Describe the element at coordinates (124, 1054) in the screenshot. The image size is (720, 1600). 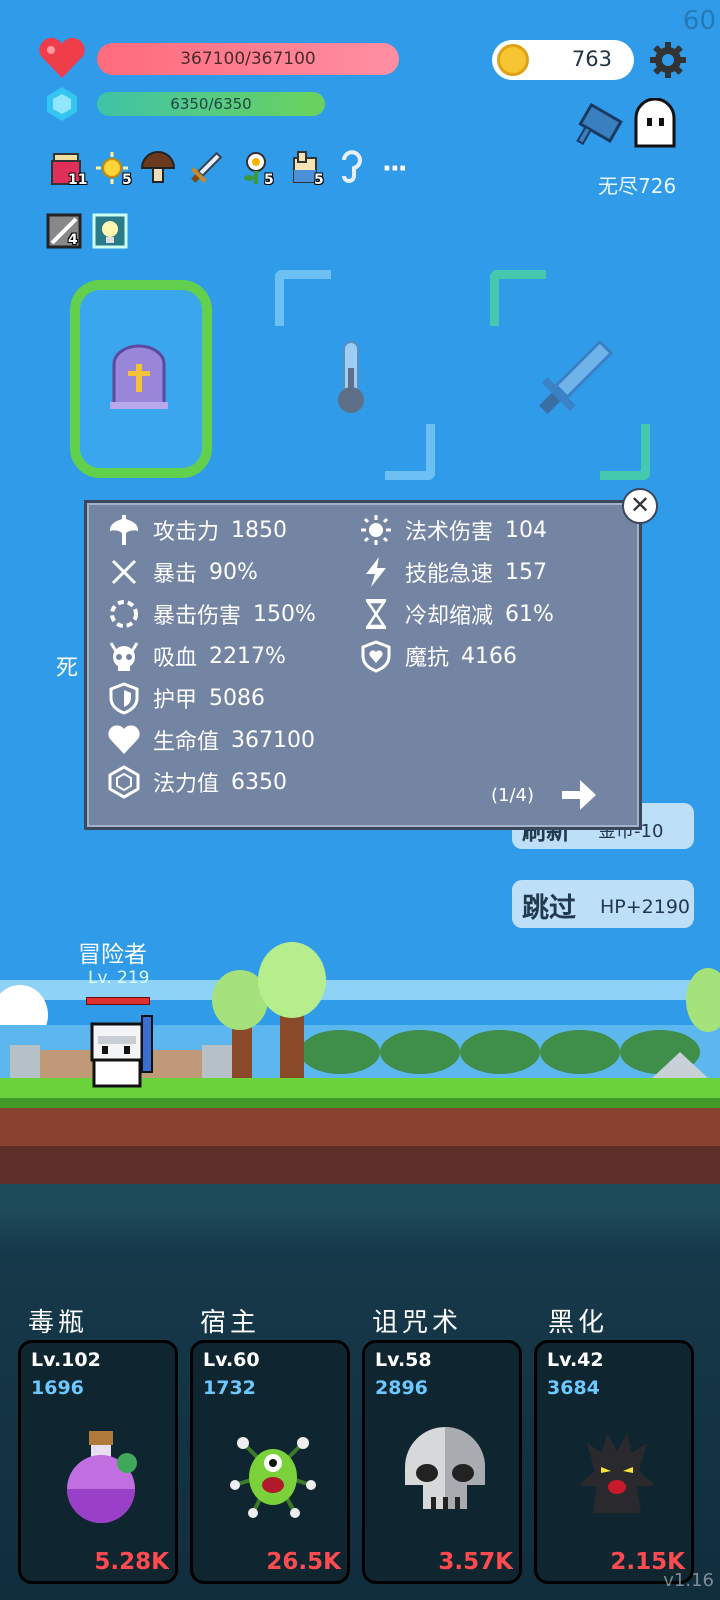
I see `knight-icon` at that location.